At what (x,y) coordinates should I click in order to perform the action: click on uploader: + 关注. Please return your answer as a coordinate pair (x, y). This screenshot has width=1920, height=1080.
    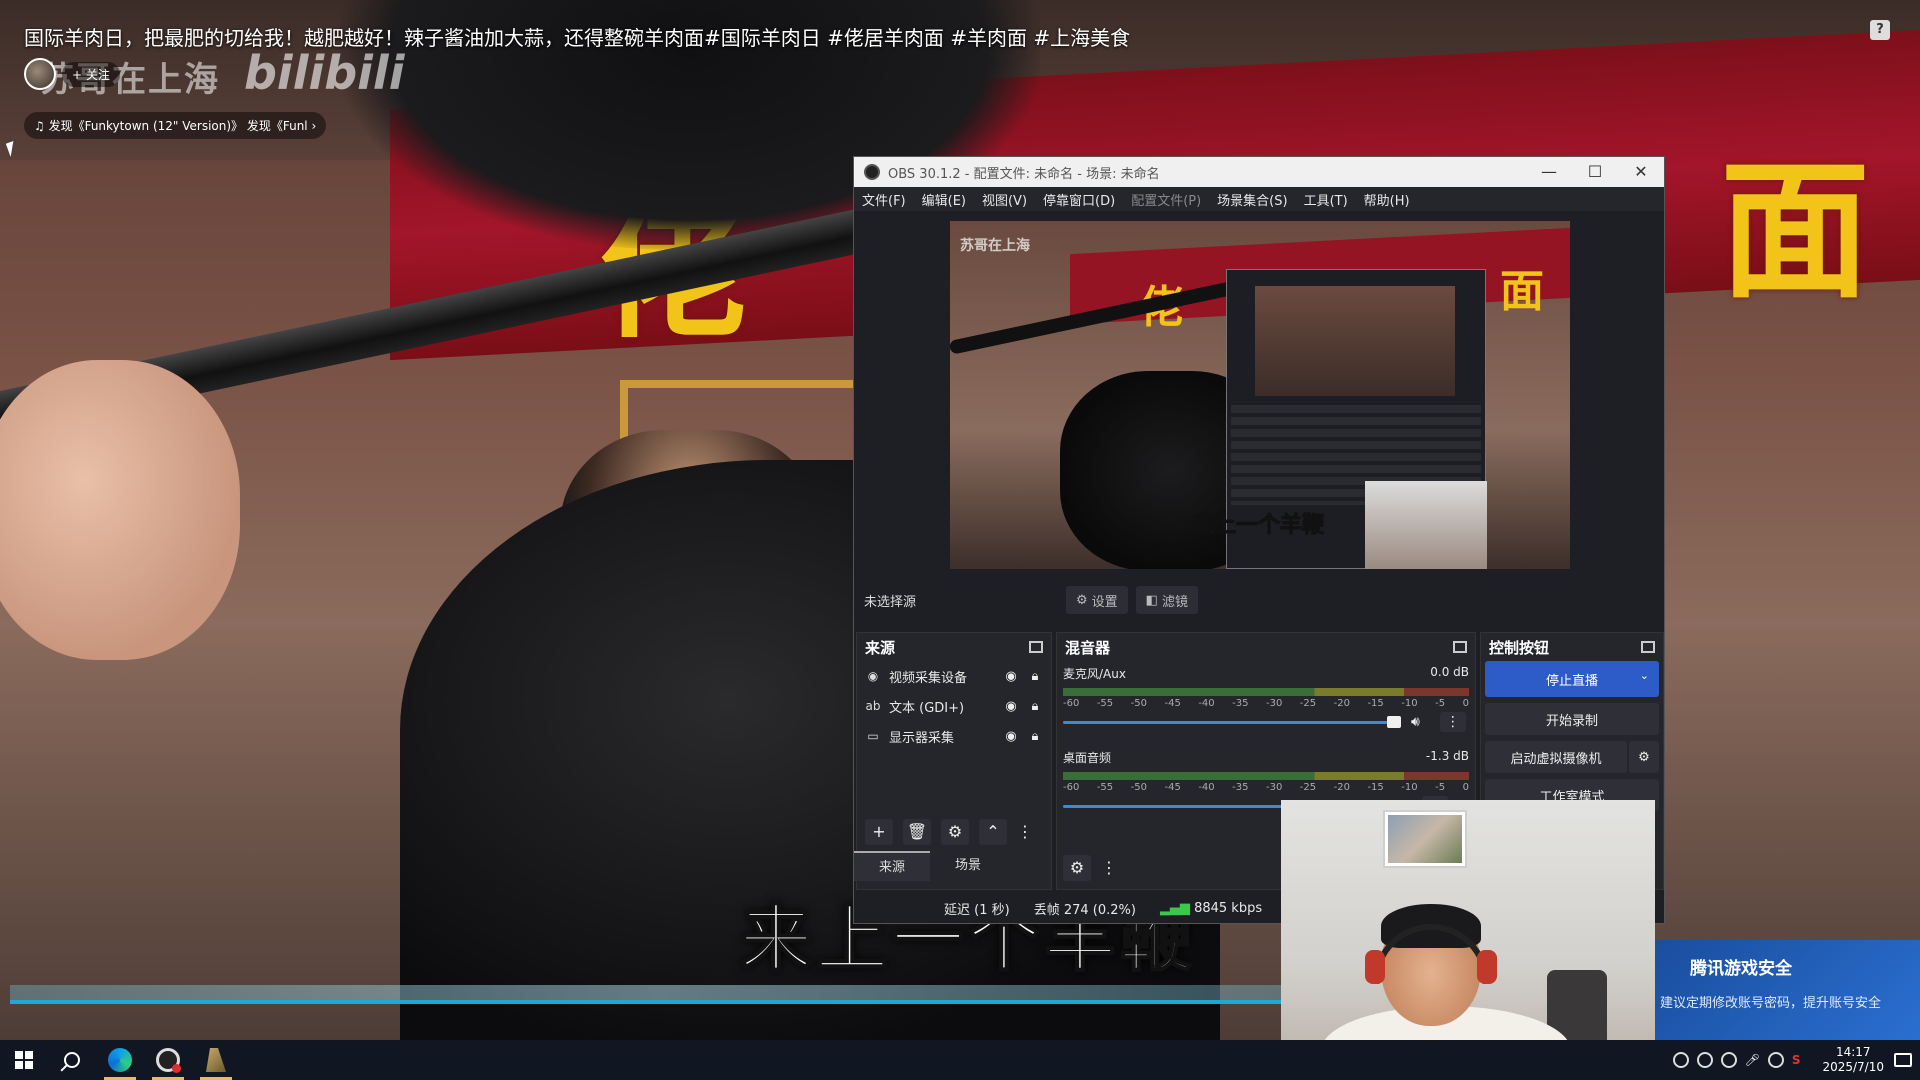
    Looking at the image, I should click on (72, 74).